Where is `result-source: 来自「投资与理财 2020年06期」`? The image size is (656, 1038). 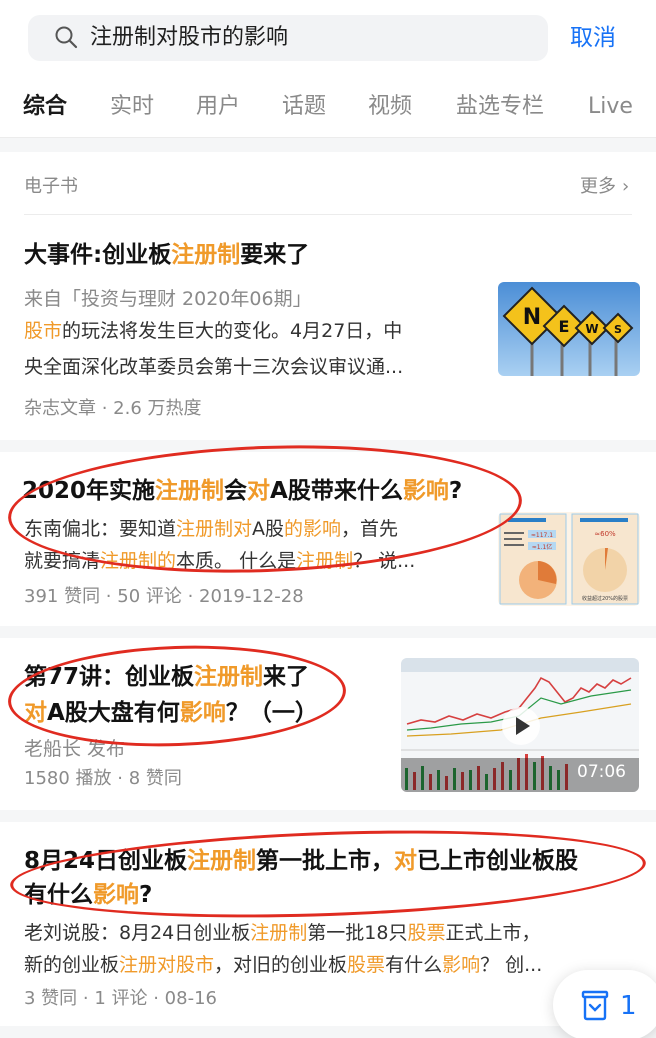 result-source: 来自「投资与理财 2020年06期」 is located at coordinates (168, 299).